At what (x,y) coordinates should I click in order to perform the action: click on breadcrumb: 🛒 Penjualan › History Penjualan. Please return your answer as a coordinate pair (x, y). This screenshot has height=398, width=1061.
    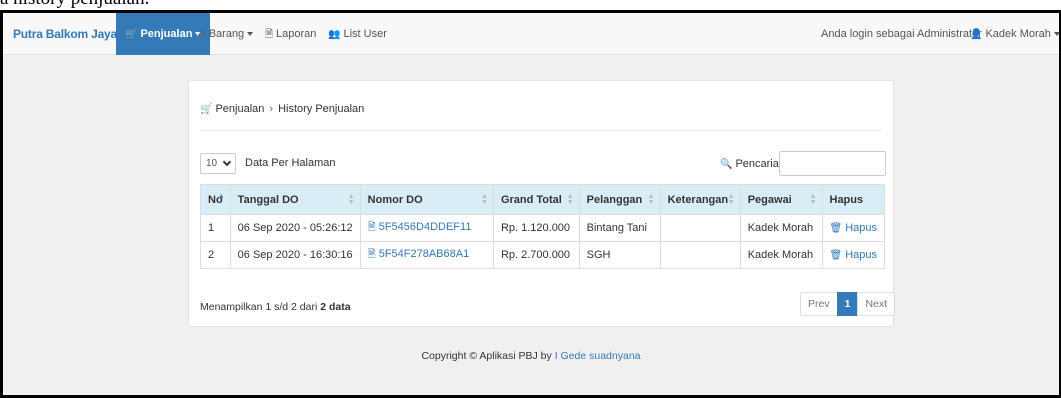
    Looking at the image, I should click on (282, 109).